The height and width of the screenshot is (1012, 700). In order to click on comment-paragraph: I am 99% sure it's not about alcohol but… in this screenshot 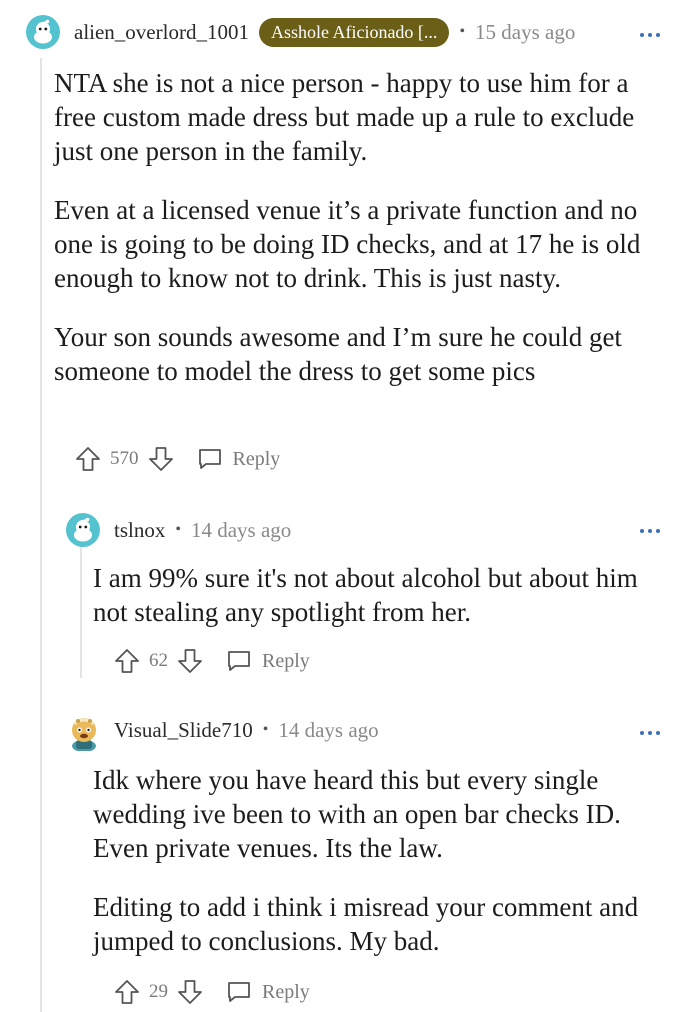, I will do `click(365, 595)`.